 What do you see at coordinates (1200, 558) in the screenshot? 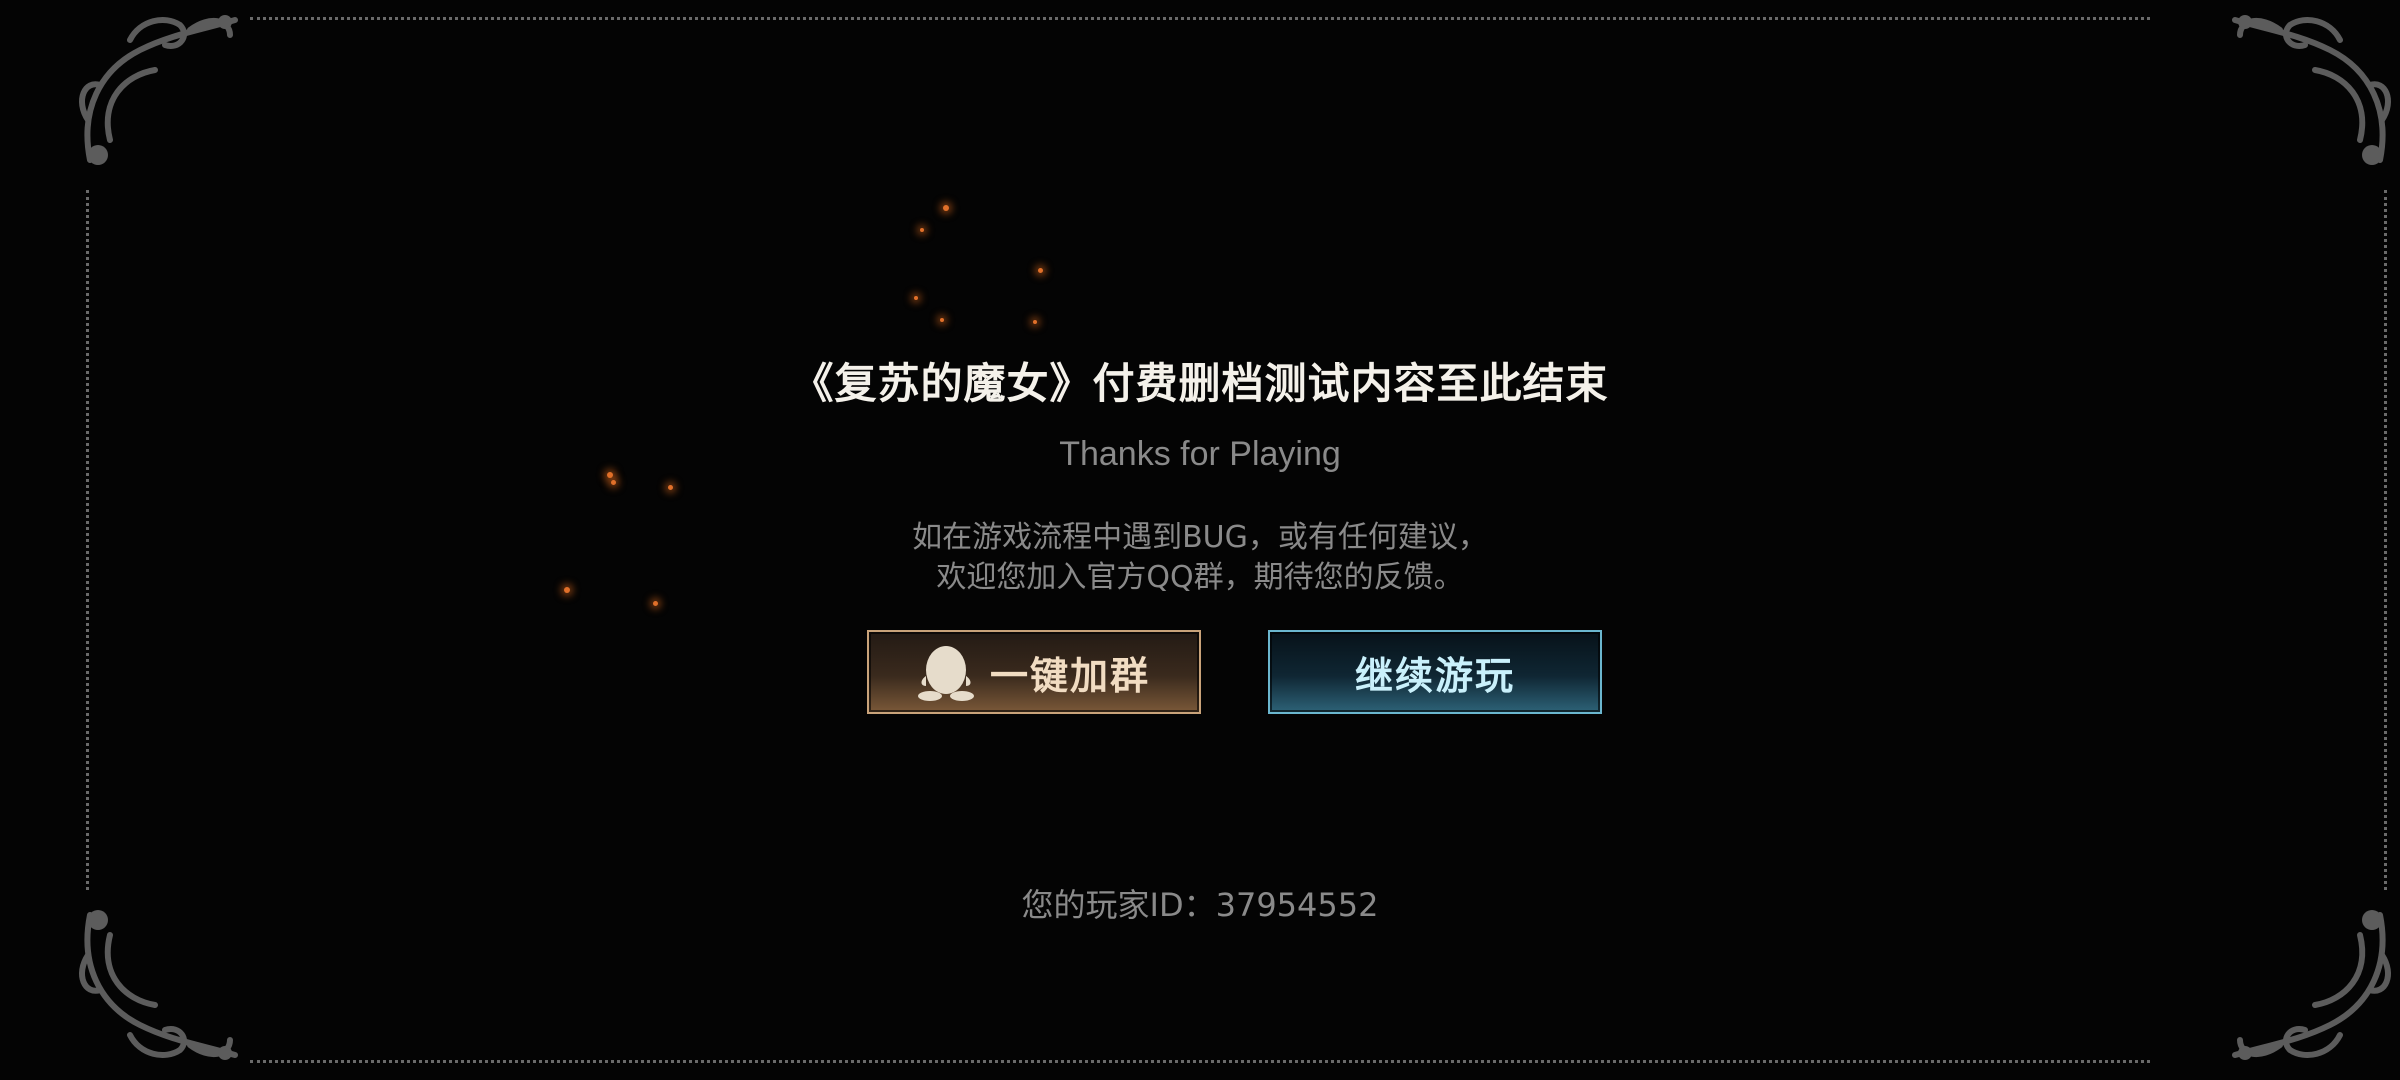
I see `dialog-message: 如在游戏流程中遇到BUG，或有任何建议， 欢迎您加入官方QQ群，期待您的反馈。` at bounding box center [1200, 558].